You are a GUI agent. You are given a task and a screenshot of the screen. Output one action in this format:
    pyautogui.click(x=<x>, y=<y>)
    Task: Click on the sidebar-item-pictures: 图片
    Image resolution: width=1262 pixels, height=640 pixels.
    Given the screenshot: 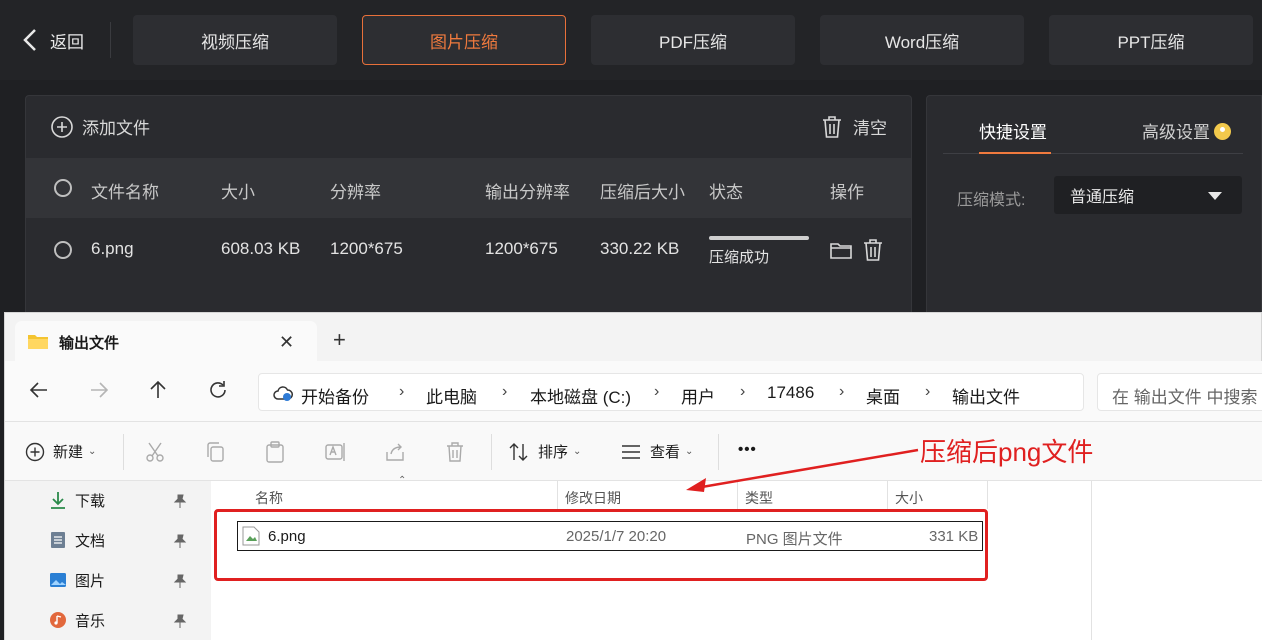 What is the action you would take?
    pyautogui.click(x=77, y=580)
    